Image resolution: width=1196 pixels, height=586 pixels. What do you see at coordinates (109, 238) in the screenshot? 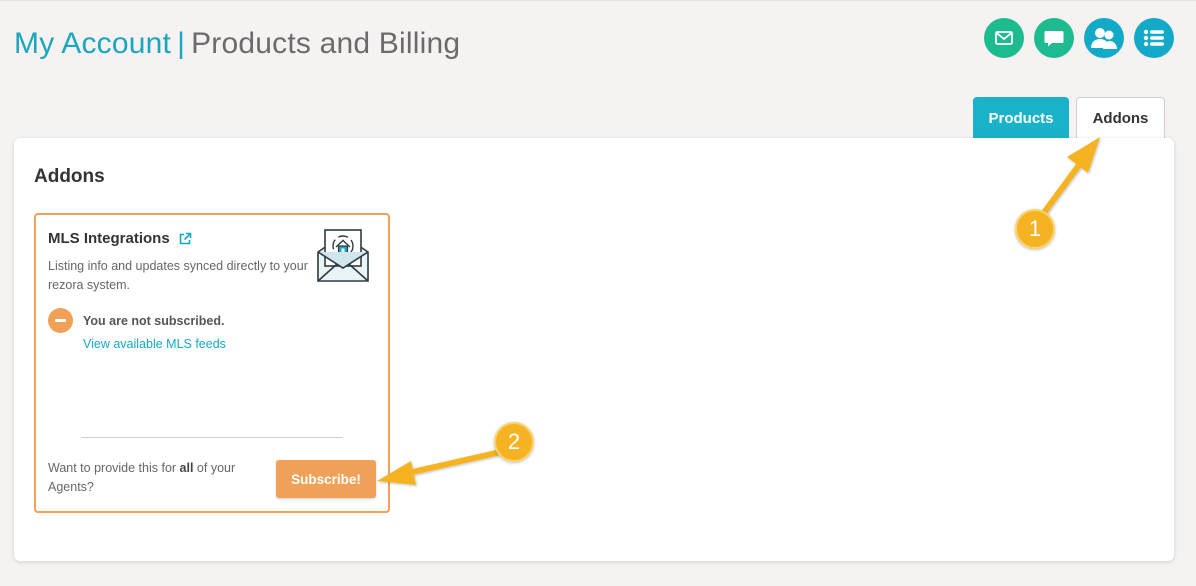
I see `card-title: MLS Integrations` at bounding box center [109, 238].